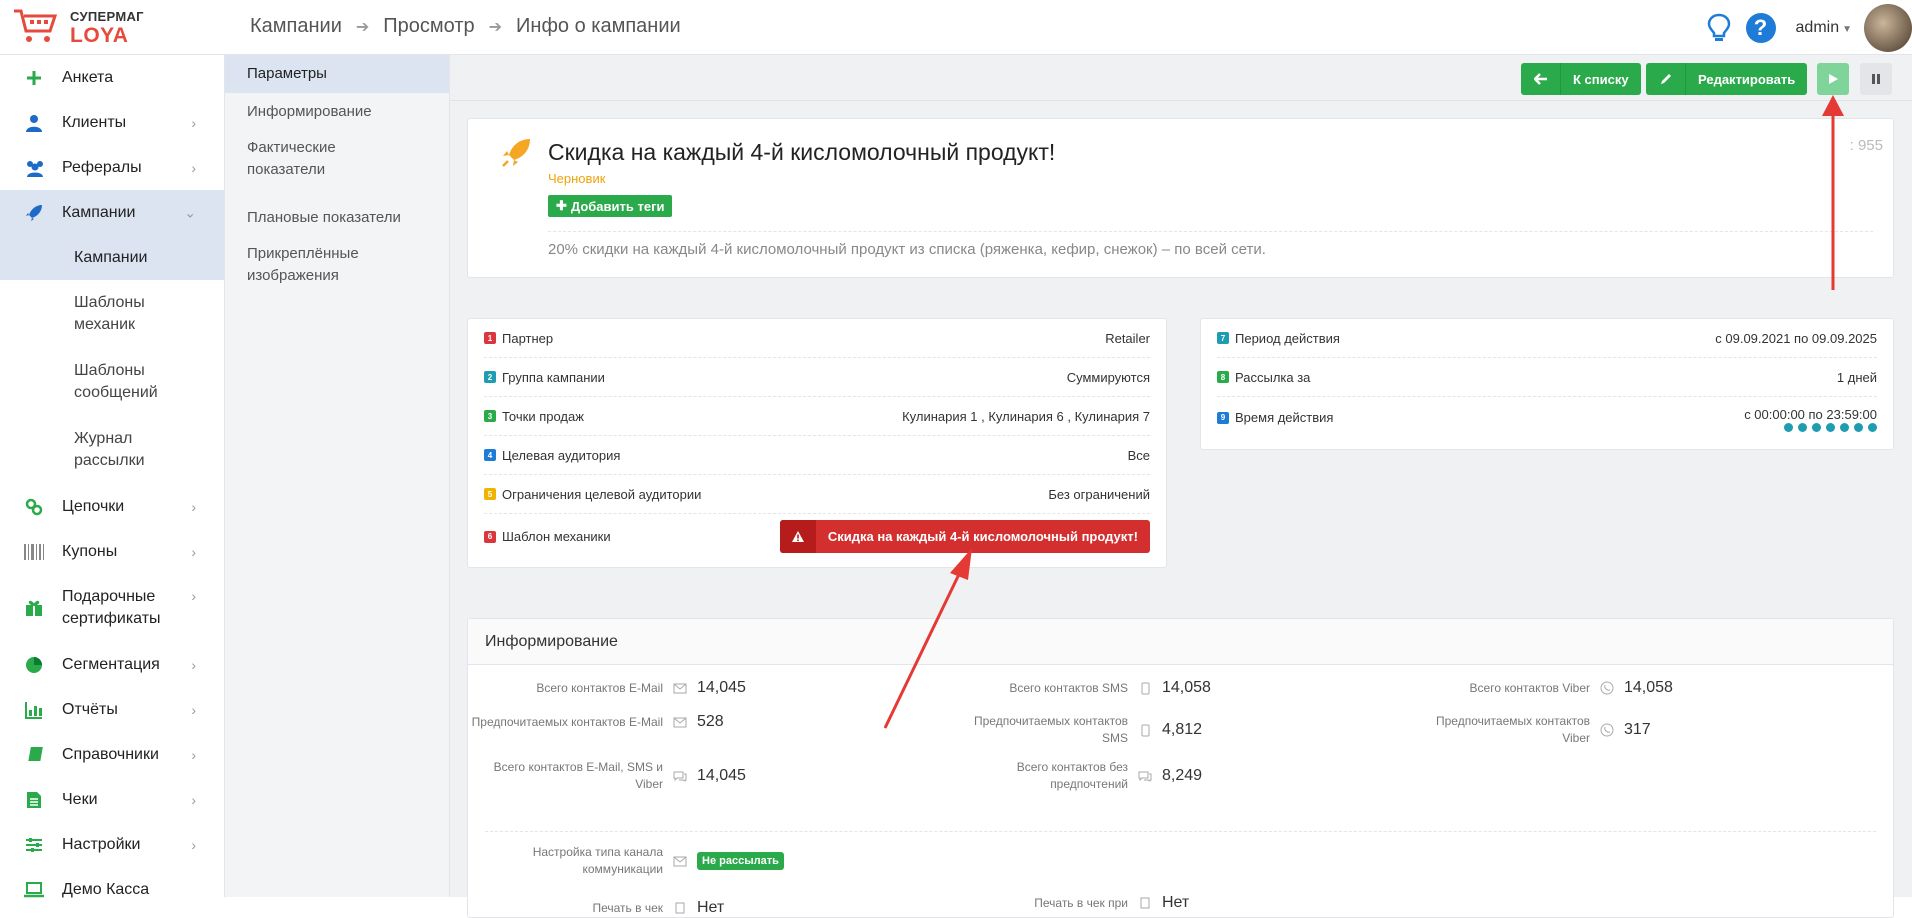  I want to click on stat-viber-total: Всего контактов Viber 14,058, so click(1545, 688).